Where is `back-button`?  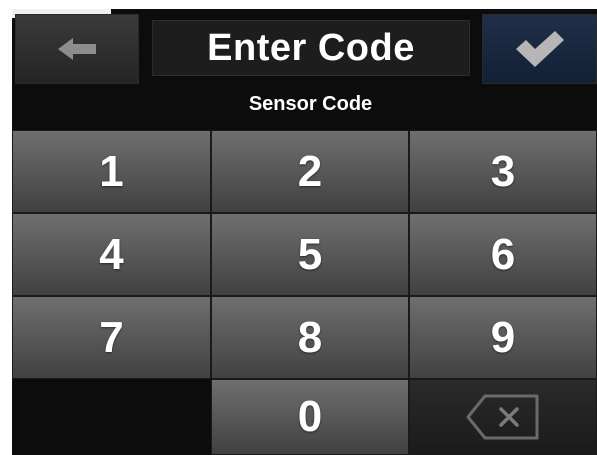 back-button is located at coordinates (77, 49).